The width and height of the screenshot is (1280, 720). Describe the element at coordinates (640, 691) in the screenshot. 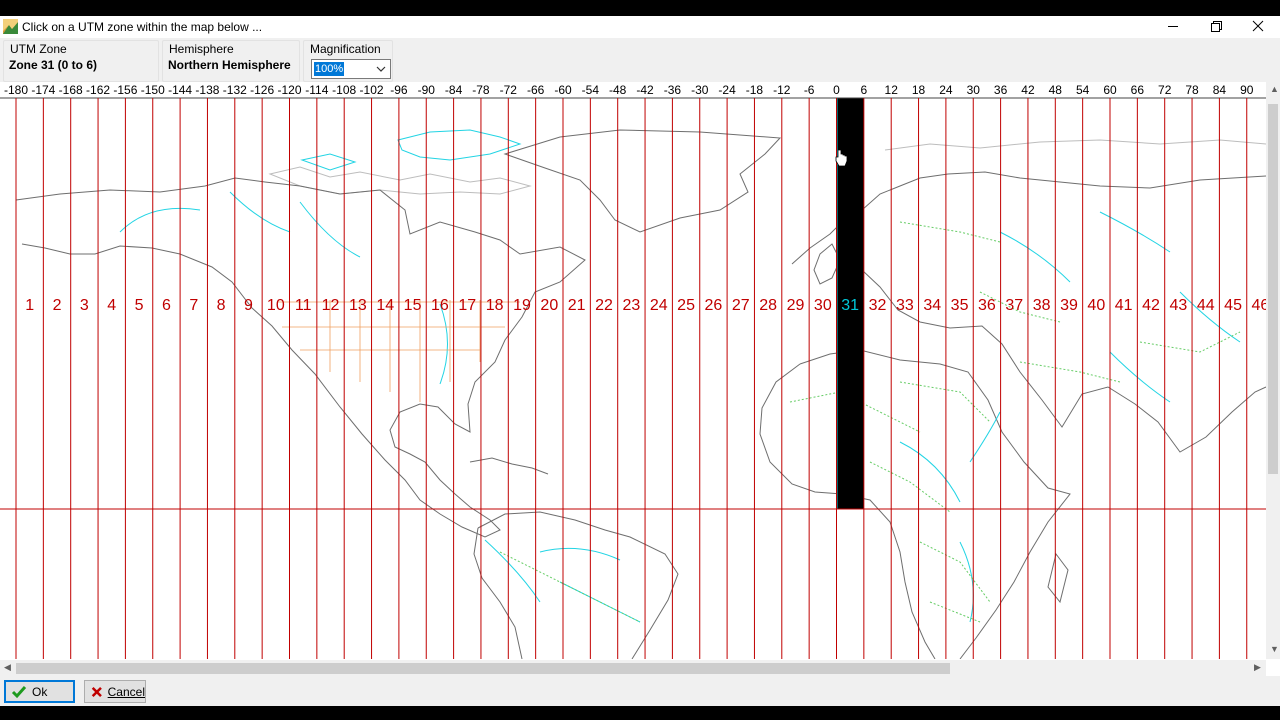

I see `button-bar: Ok Cancel` at that location.